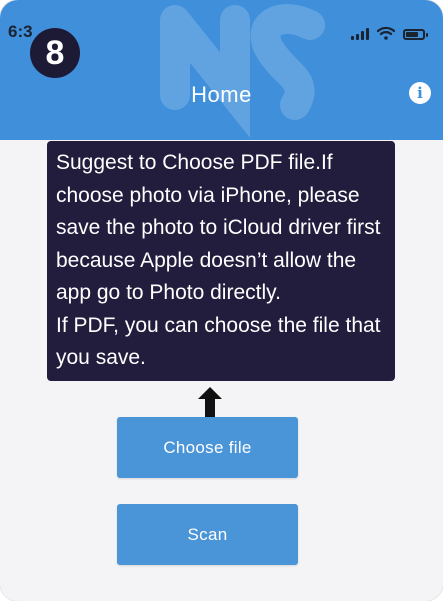  I want to click on page-title: Home, so click(221, 94).